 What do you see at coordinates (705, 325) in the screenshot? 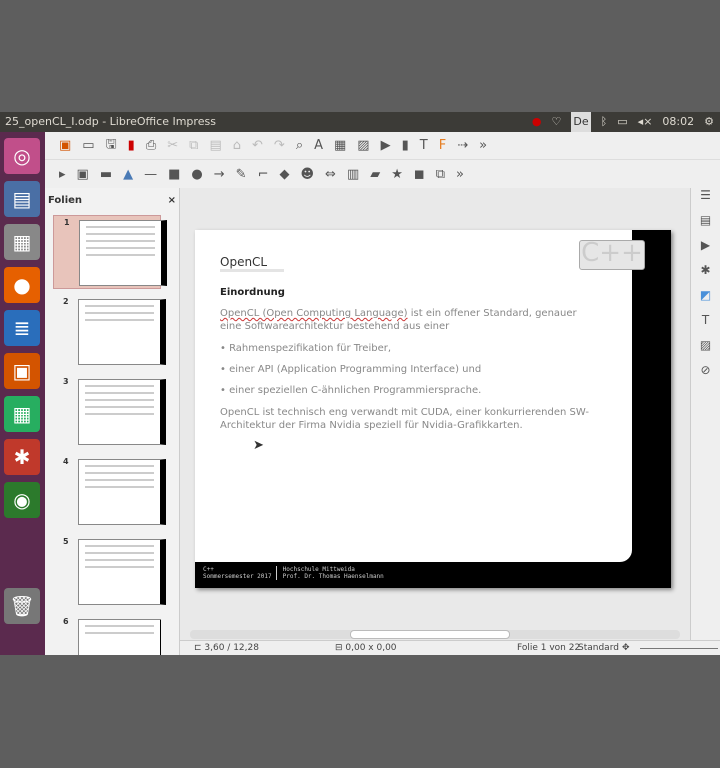
I see `text-icon: T` at bounding box center [705, 325].